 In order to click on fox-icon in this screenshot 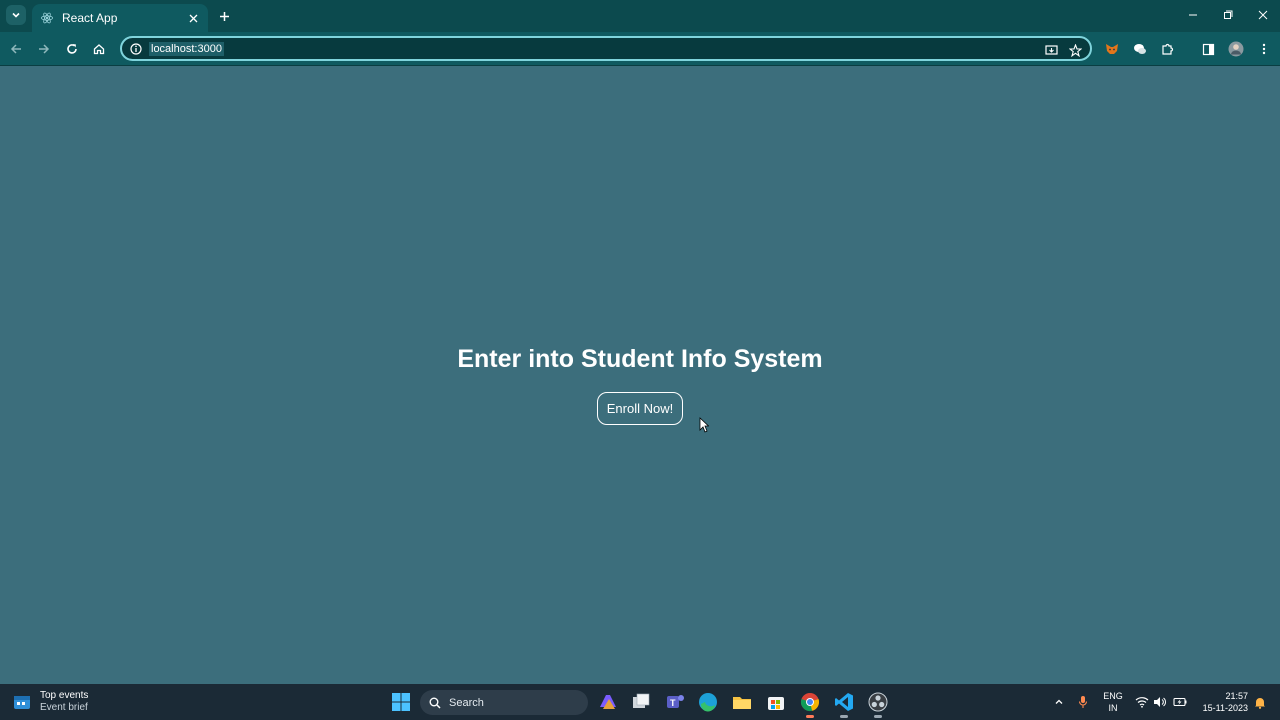, I will do `click(1112, 49)`.